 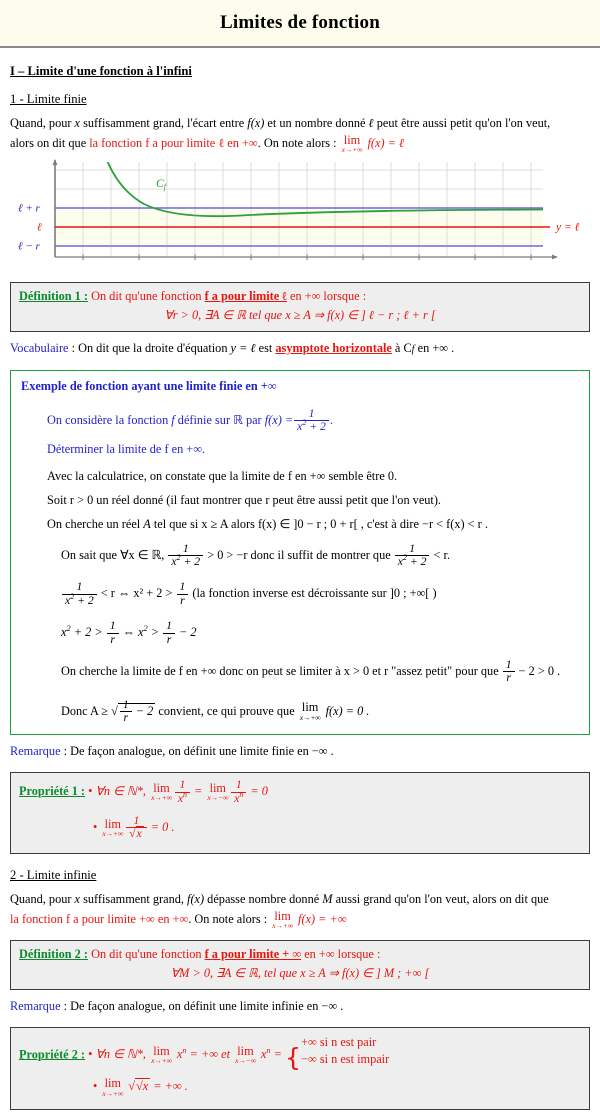 I want to click on example-line-8: x2 + 2 > 1r ⇔ x2 > 1r − 2, so click(x=300, y=632).